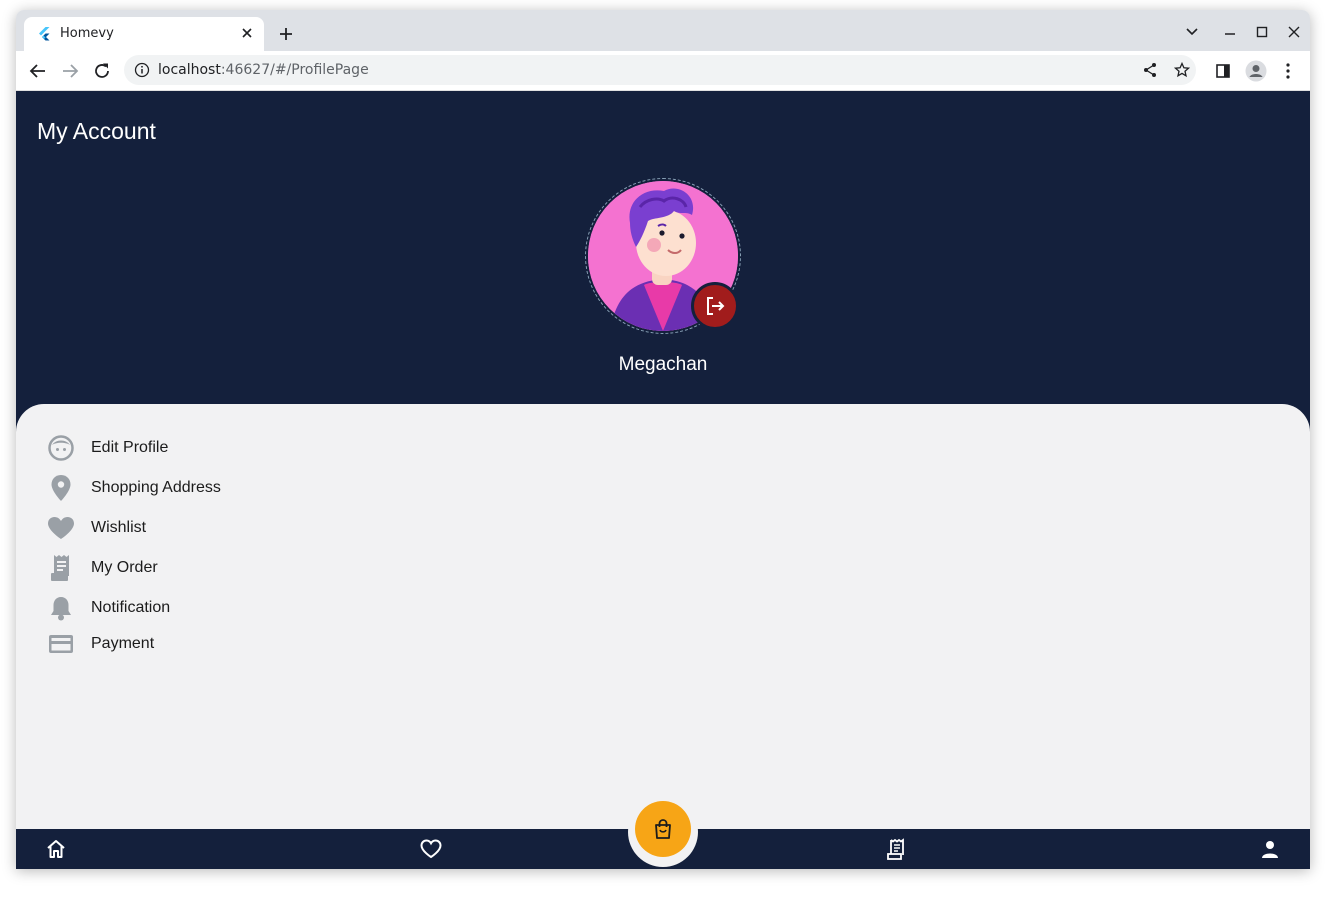 The width and height of the screenshot is (1326, 901). What do you see at coordinates (1150, 70) in the screenshot?
I see `share-icon` at bounding box center [1150, 70].